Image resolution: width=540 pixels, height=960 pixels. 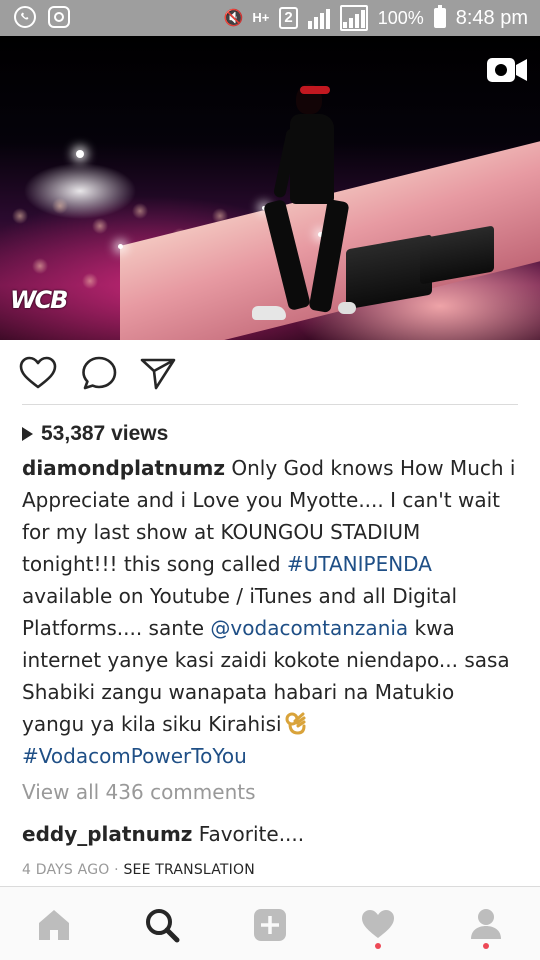 What do you see at coordinates (261, 17) in the screenshot?
I see `network-type: H+` at bounding box center [261, 17].